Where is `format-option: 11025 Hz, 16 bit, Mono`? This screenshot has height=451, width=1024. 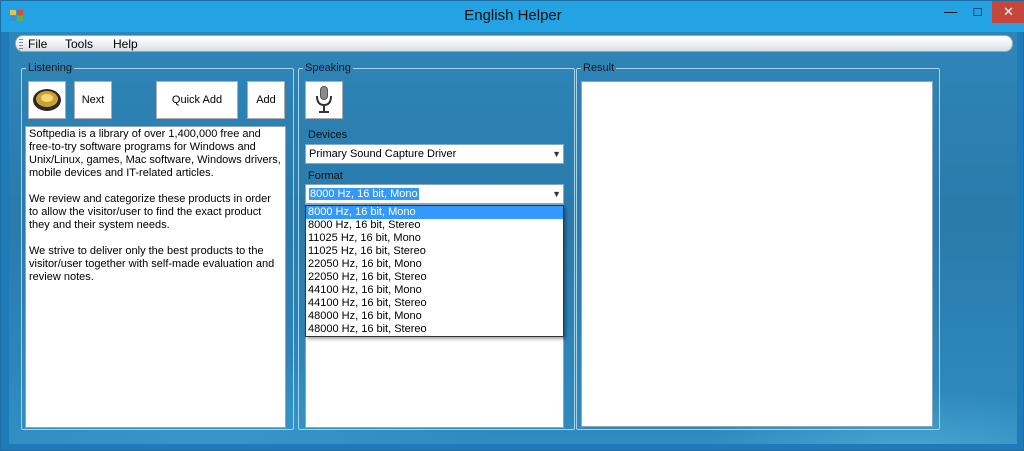 format-option: 11025 Hz, 16 bit, Mono is located at coordinates (434, 238).